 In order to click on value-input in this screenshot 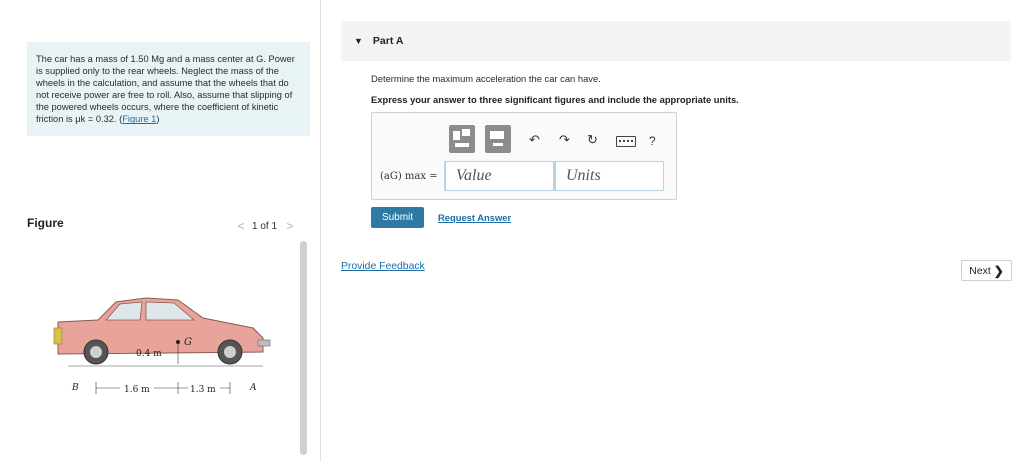, I will do `click(499, 176)`.